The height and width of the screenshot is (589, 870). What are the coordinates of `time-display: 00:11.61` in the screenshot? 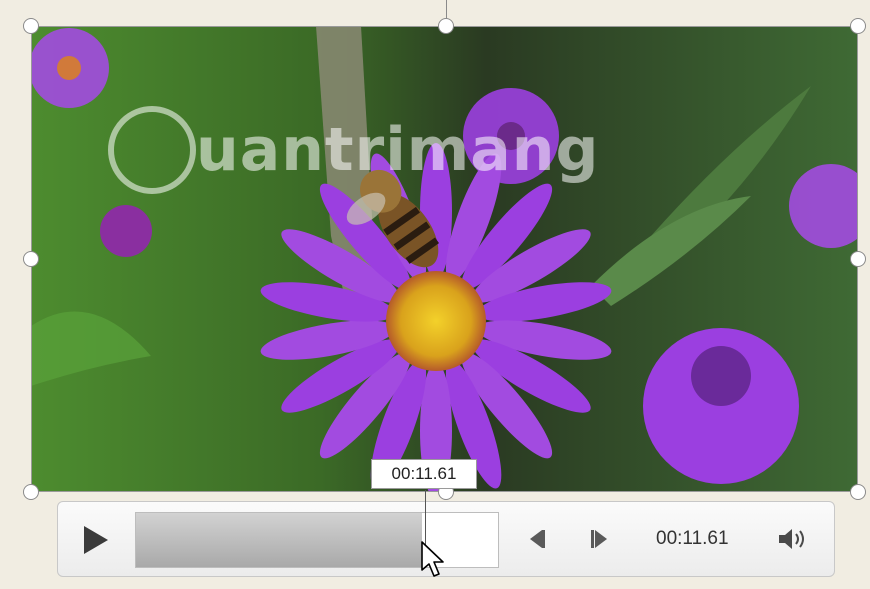 It's located at (692, 538).